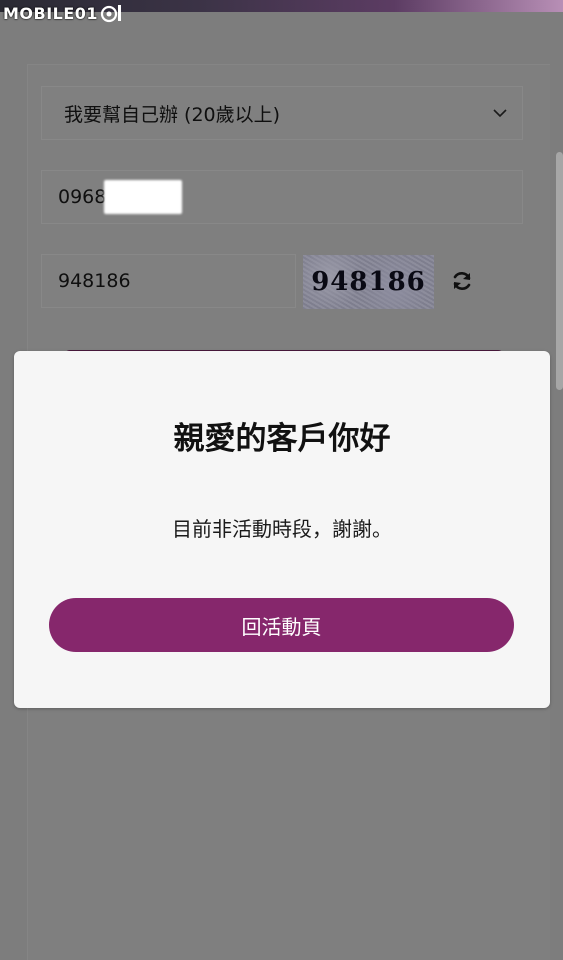  What do you see at coordinates (282, 197) in the screenshot?
I see `phone-number-input: 0968` at bounding box center [282, 197].